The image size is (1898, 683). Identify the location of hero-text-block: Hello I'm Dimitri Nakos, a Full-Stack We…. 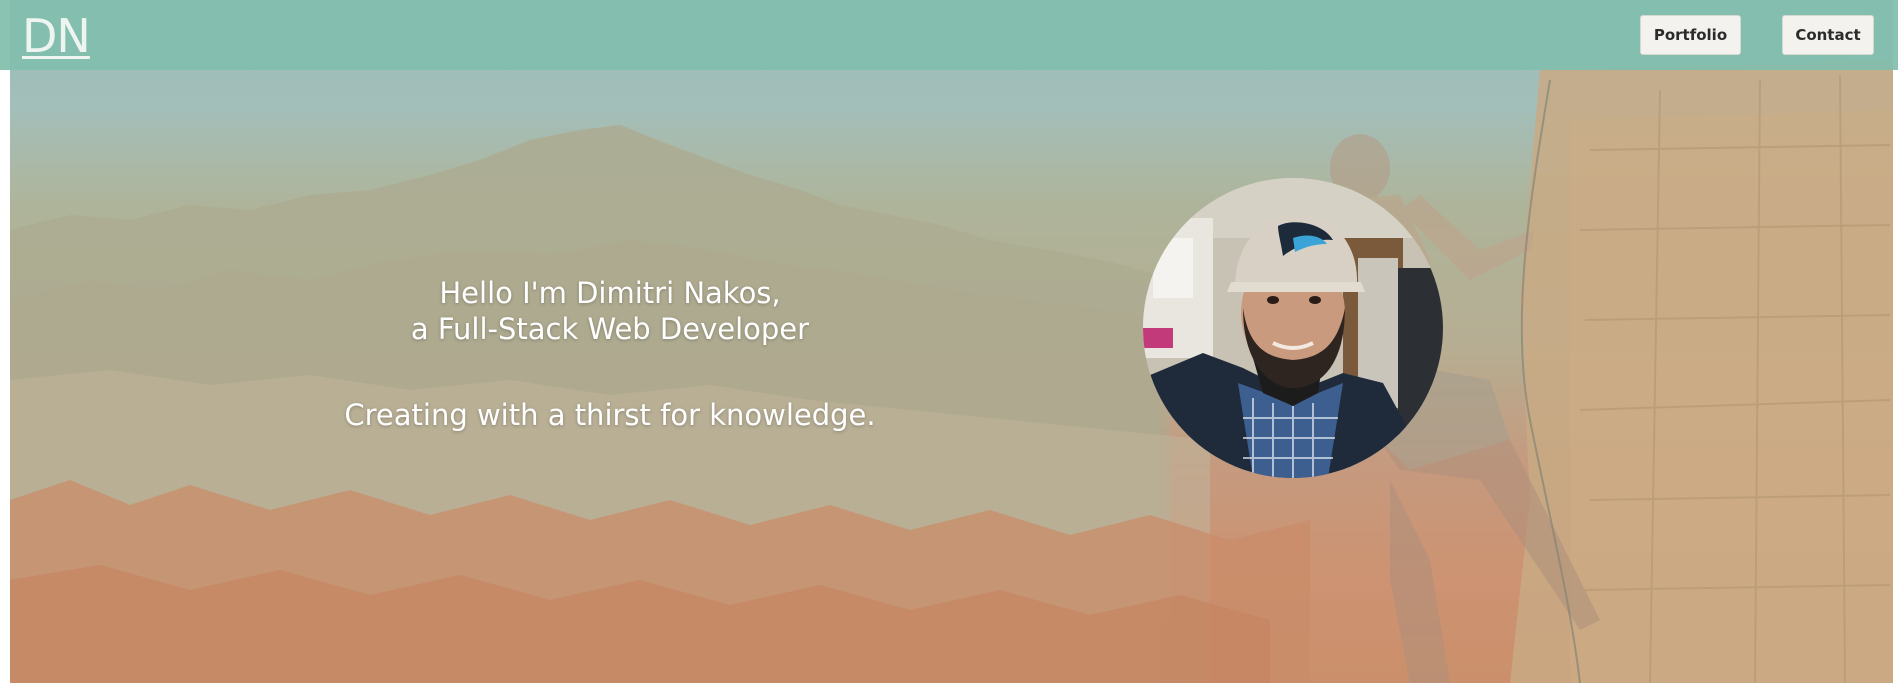
(610, 354).